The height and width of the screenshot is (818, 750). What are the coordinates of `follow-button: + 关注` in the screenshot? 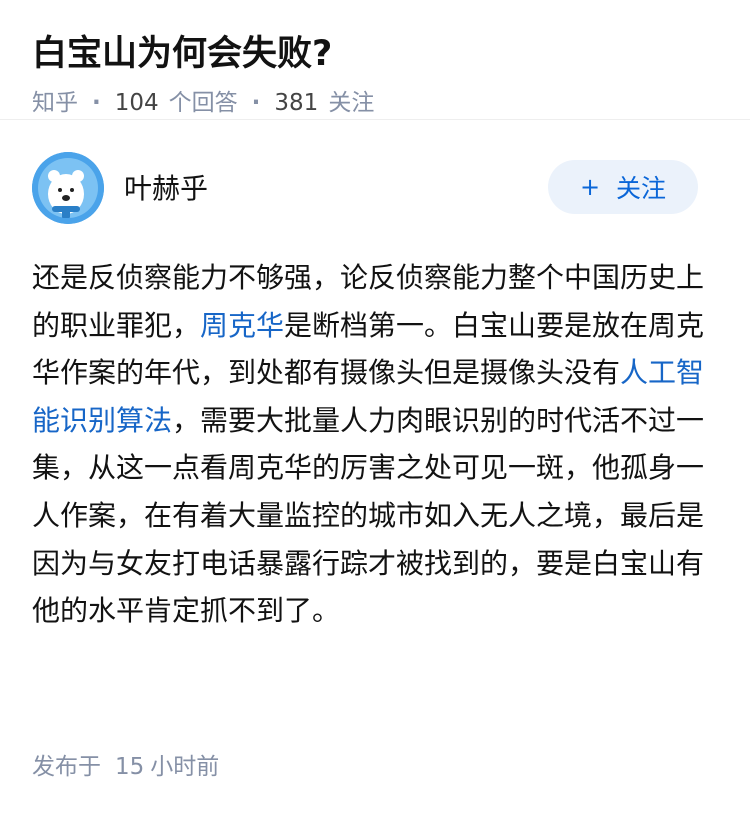 It's located at (623, 187).